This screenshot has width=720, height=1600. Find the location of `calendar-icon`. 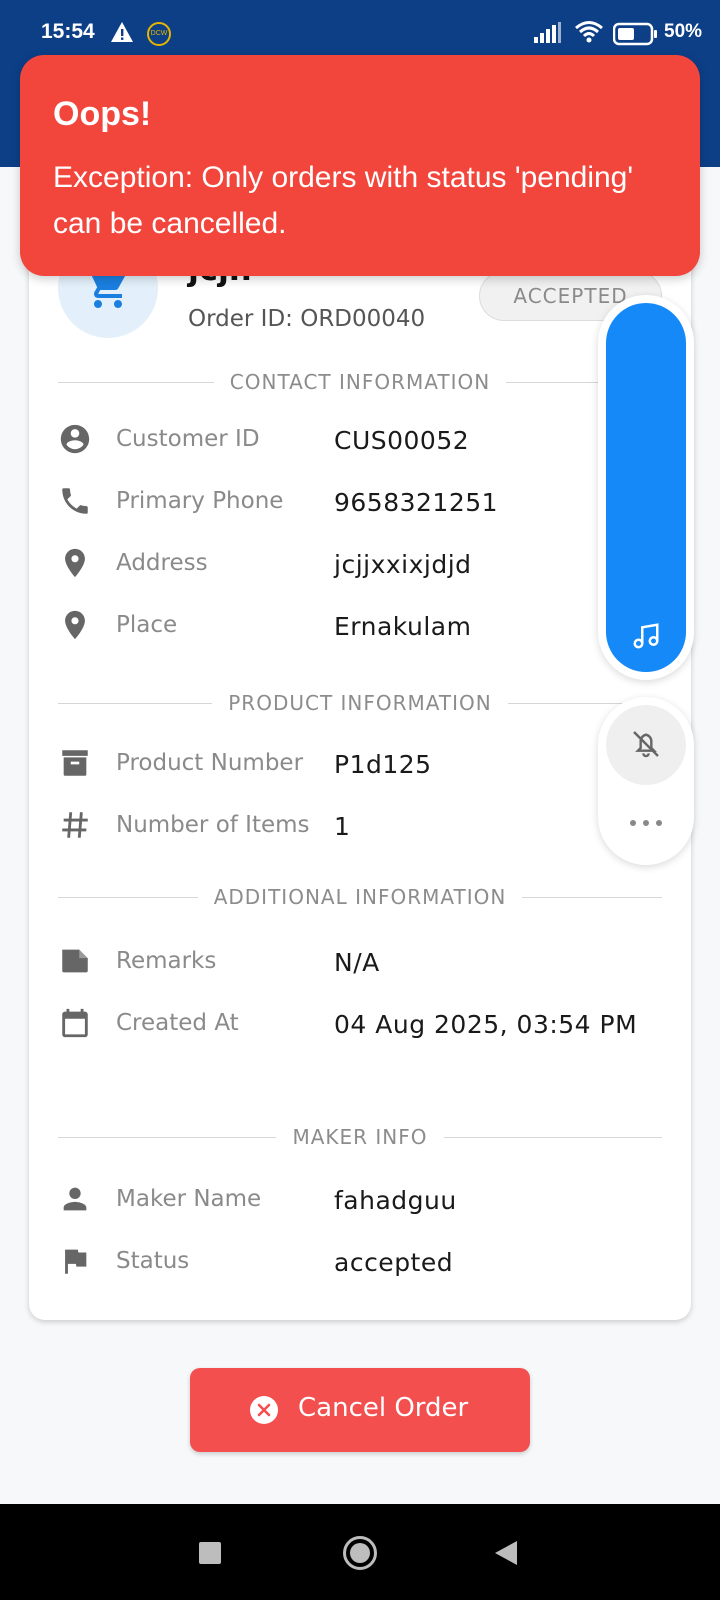

calendar-icon is located at coordinates (76, 1024).